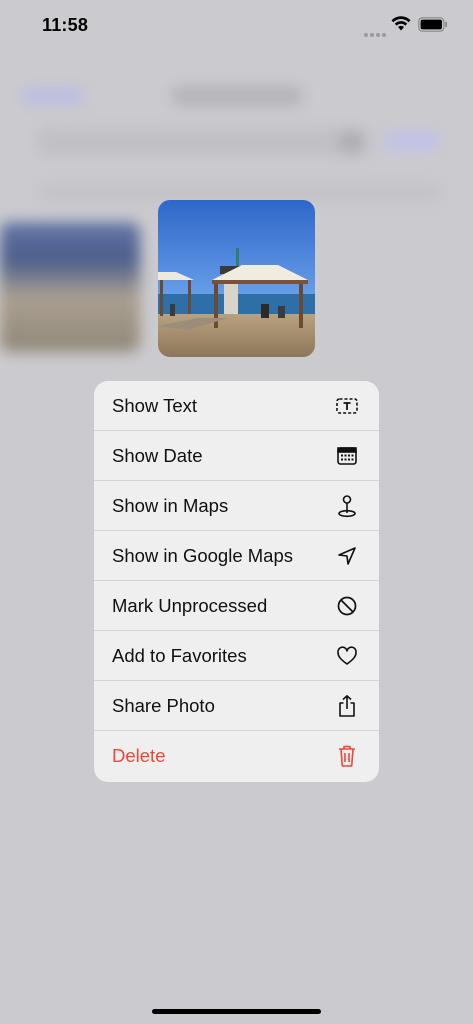 Image resolution: width=473 pixels, height=1024 pixels. Describe the element at coordinates (236, 756) in the screenshot. I see `menu-item-delete: Delete` at that location.